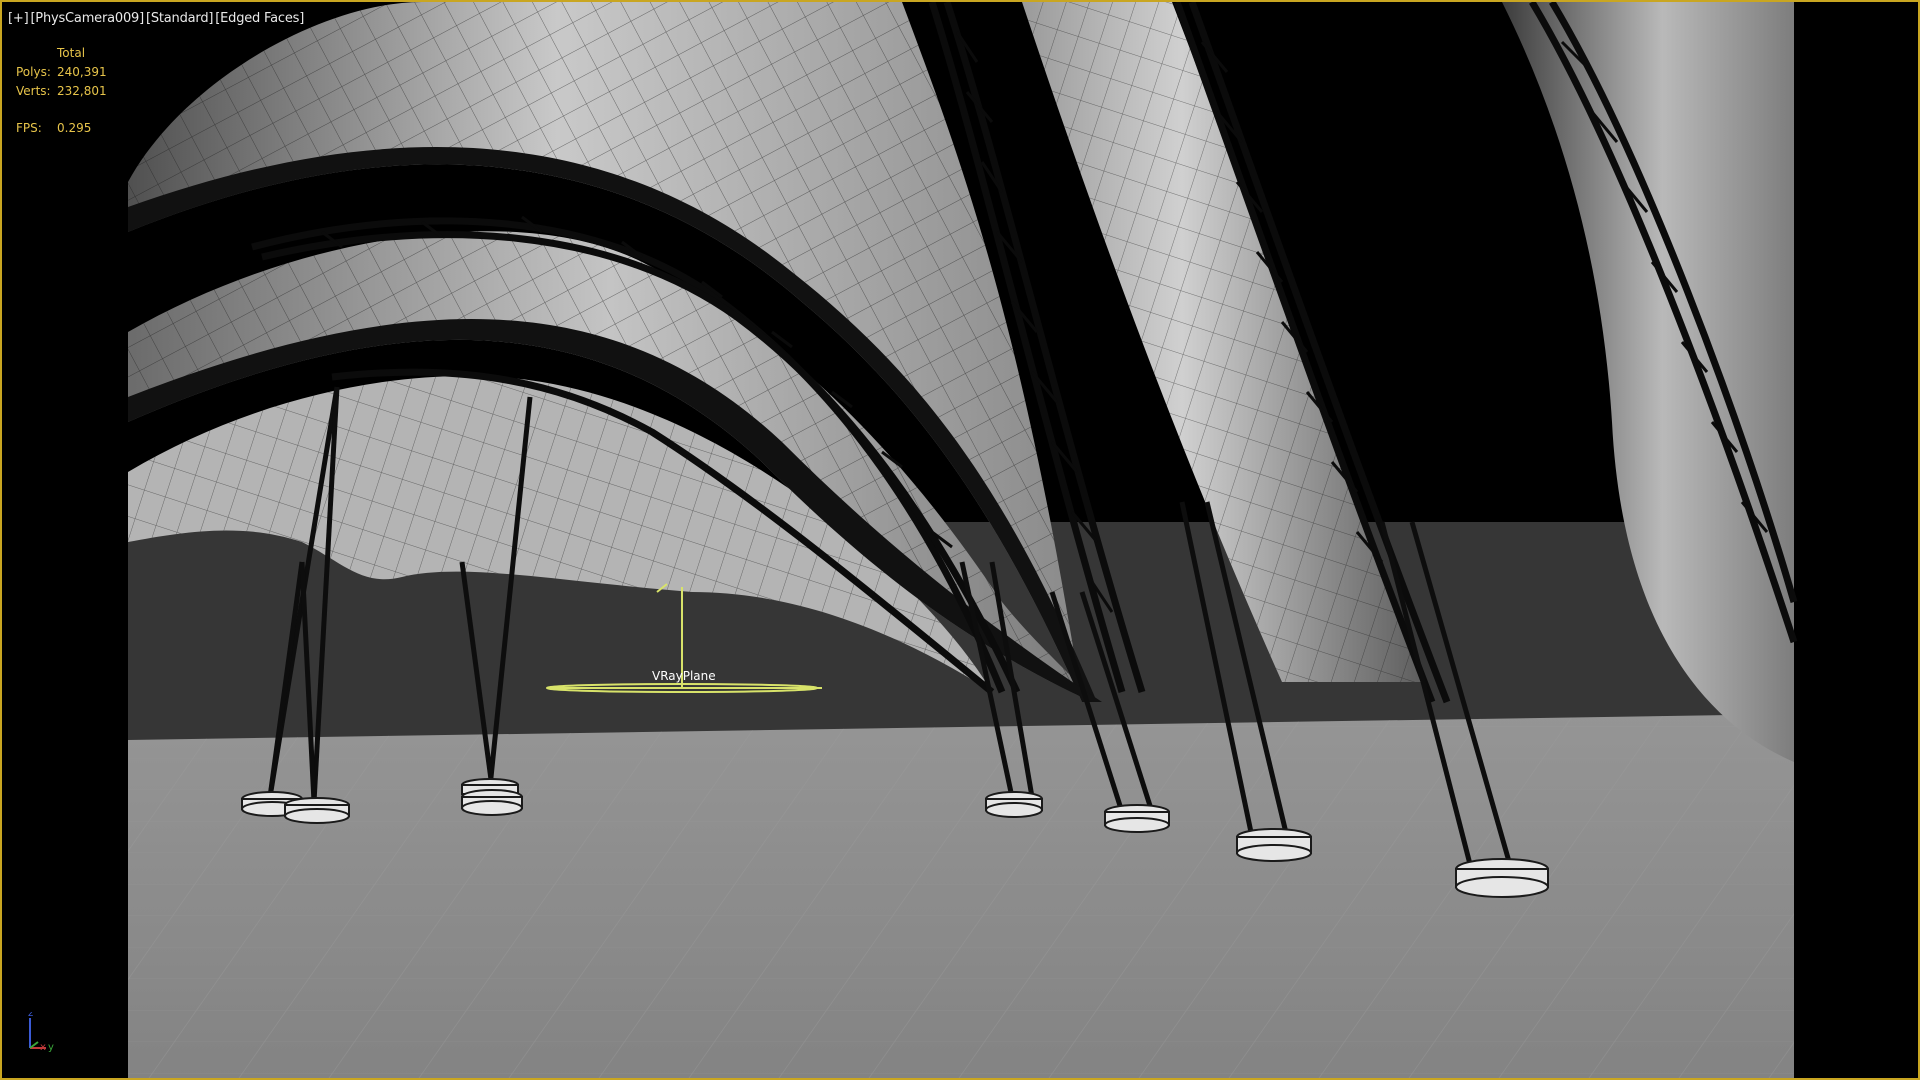 The image size is (1920, 1080). I want to click on stats-fps-value: 0.295, so click(74, 128).